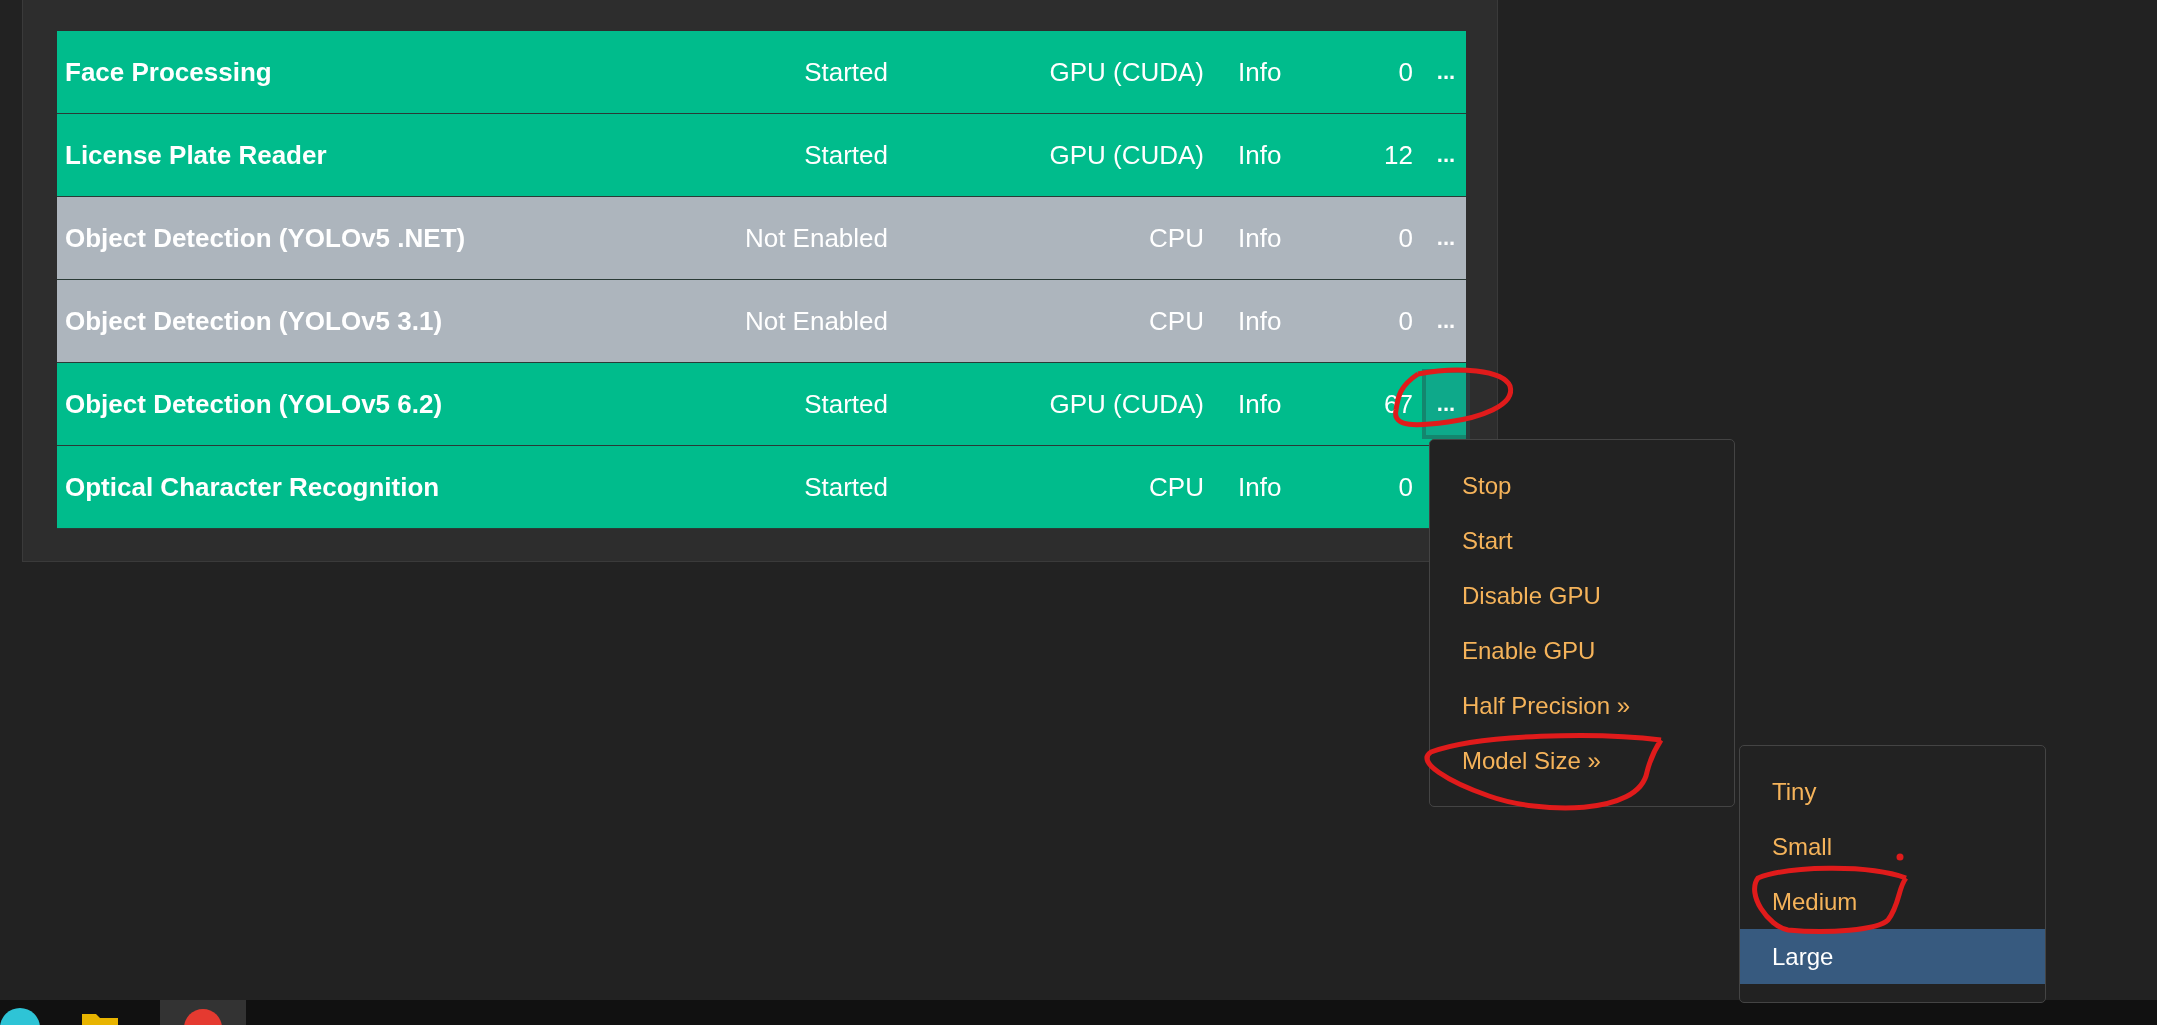  Describe the element at coordinates (1582, 705) in the screenshot. I see `menu-item: Half Precision »` at that location.